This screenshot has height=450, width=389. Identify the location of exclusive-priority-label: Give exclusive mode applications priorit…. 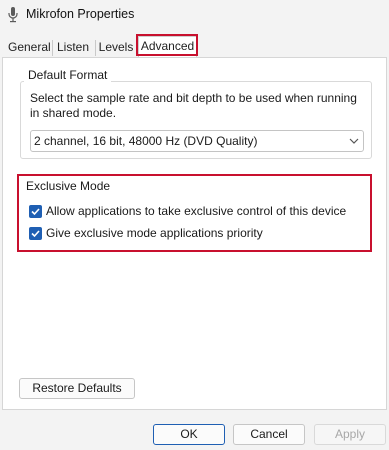
(154, 233).